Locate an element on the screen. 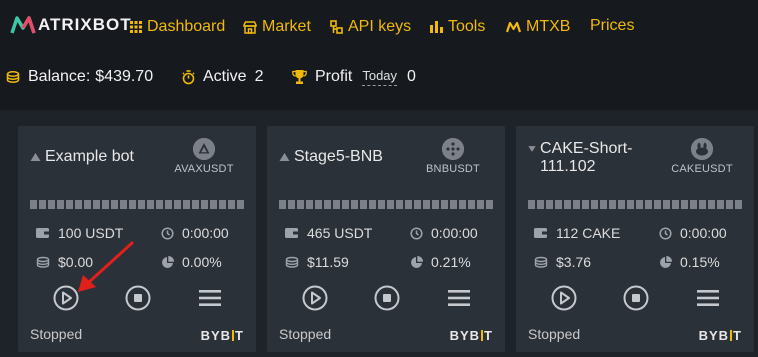  nav-api-keys: API keys is located at coordinates (370, 27).